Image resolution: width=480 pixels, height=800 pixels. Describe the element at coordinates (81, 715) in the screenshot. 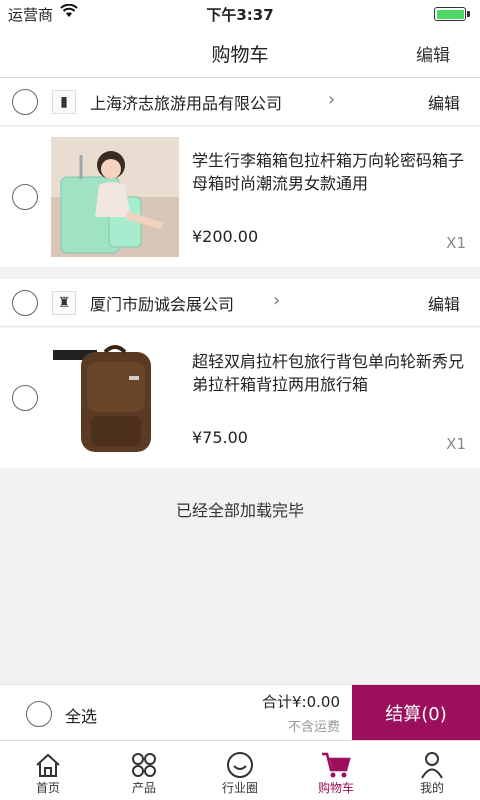

I see `select-all-label: 全选` at that location.